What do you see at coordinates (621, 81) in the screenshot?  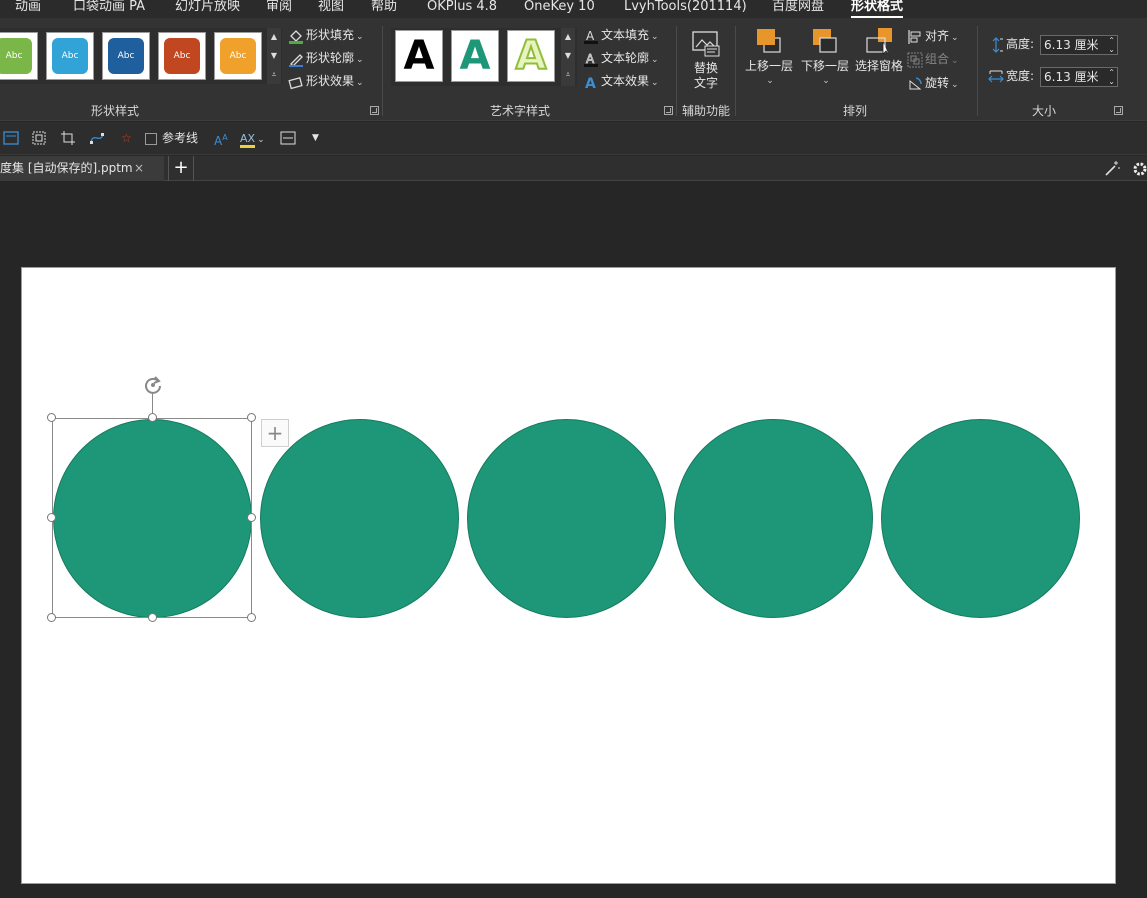 I see `text-effects-button: A 文本效果 ⌄` at bounding box center [621, 81].